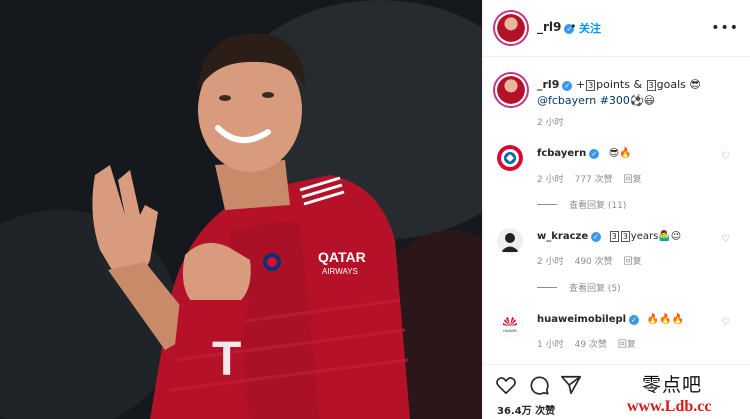  Describe the element at coordinates (625, 236) in the screenshot. I see `comment-number-2: 3` at that location.